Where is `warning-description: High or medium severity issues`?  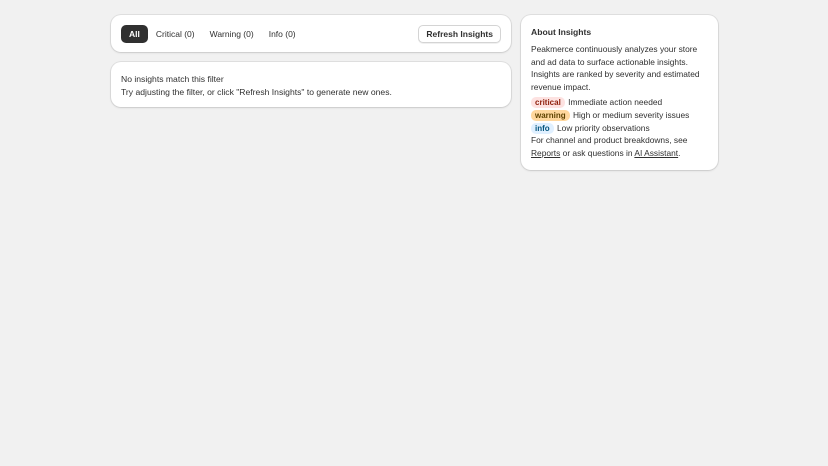
warning-description: High or medium severity issues is located at coordinates (631, 114).